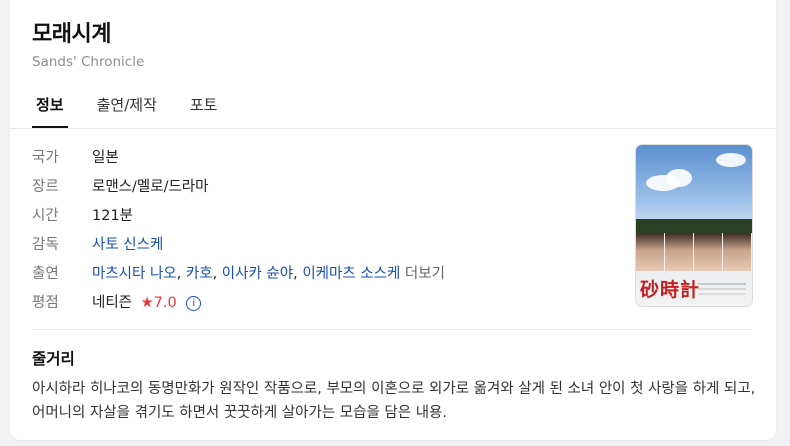  What do you see at coordinates (45, 274) in the screenshot?
I see `cast-label: 출연` at bounding box center [45, 274].